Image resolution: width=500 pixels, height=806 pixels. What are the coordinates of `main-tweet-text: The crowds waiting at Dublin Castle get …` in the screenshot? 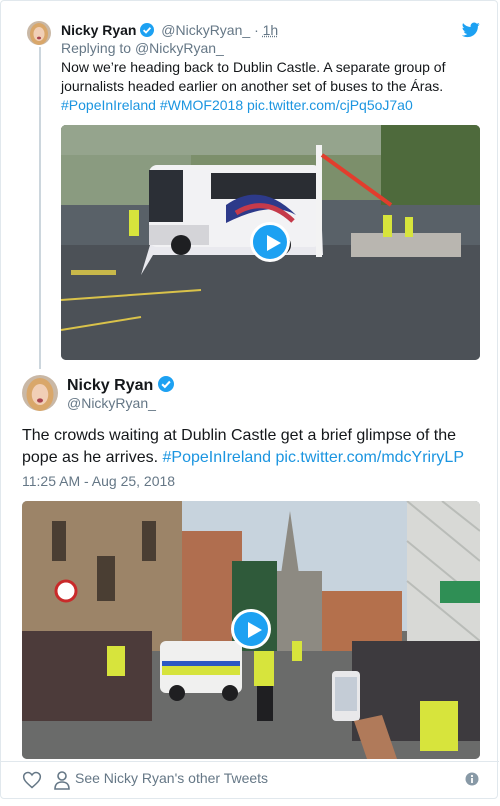 It's located at (252, 447).